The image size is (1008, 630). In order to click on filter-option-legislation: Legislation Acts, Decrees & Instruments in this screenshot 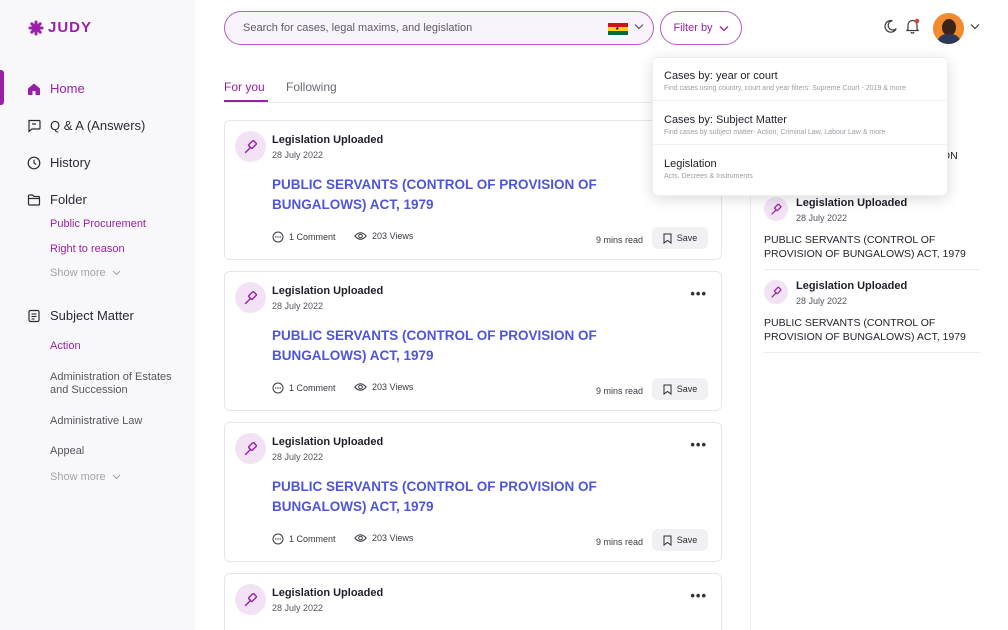, I will do `click(801, 169)`.